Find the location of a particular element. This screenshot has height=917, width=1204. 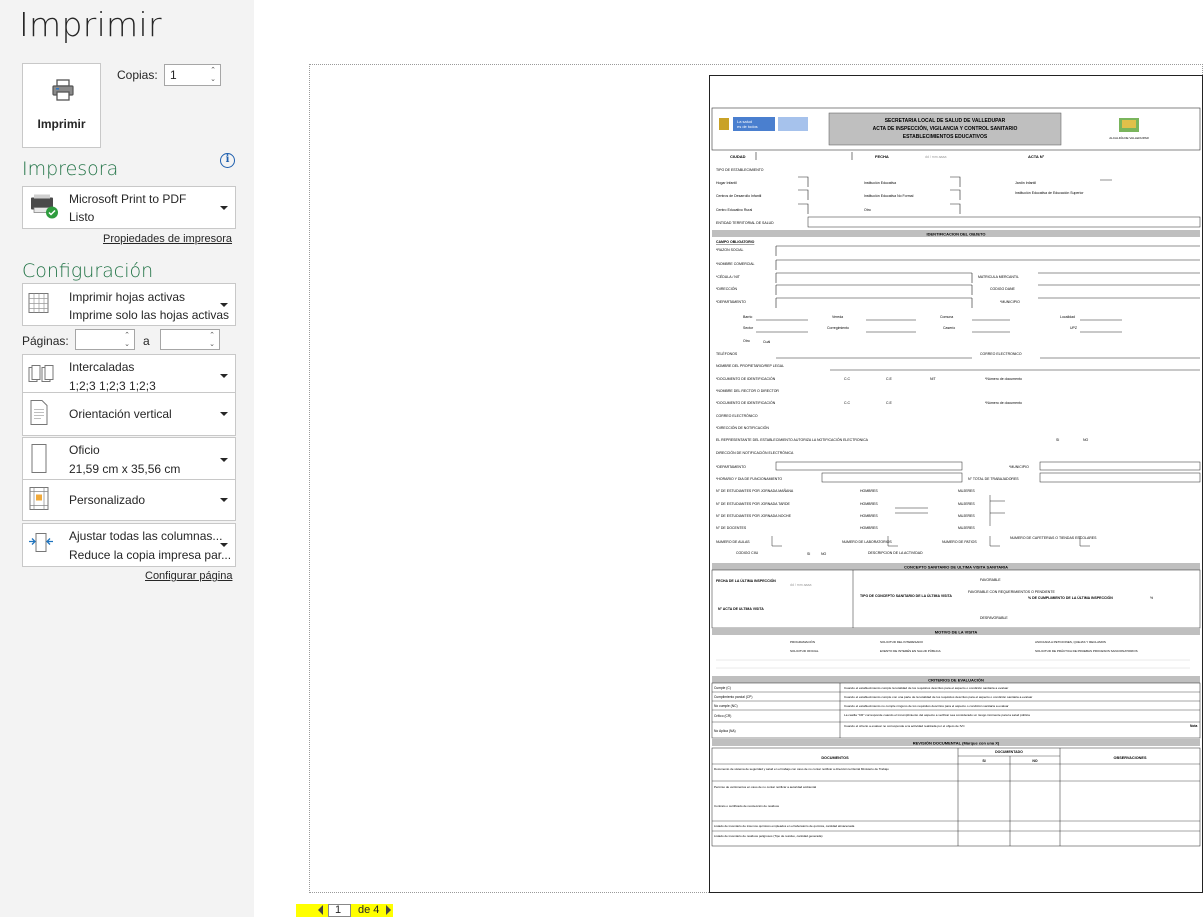

margins-select: Personalizado is located at coordinates (129, 500).